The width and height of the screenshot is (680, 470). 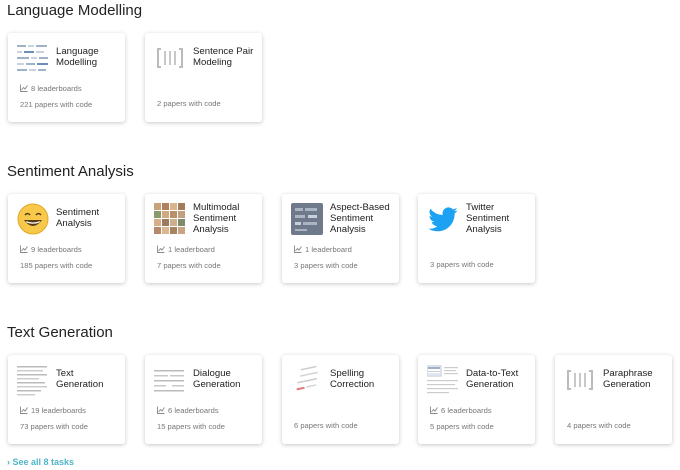 I want to click on card-title: Multimodal Sentiment Analysis, so click(x=216, y=218).